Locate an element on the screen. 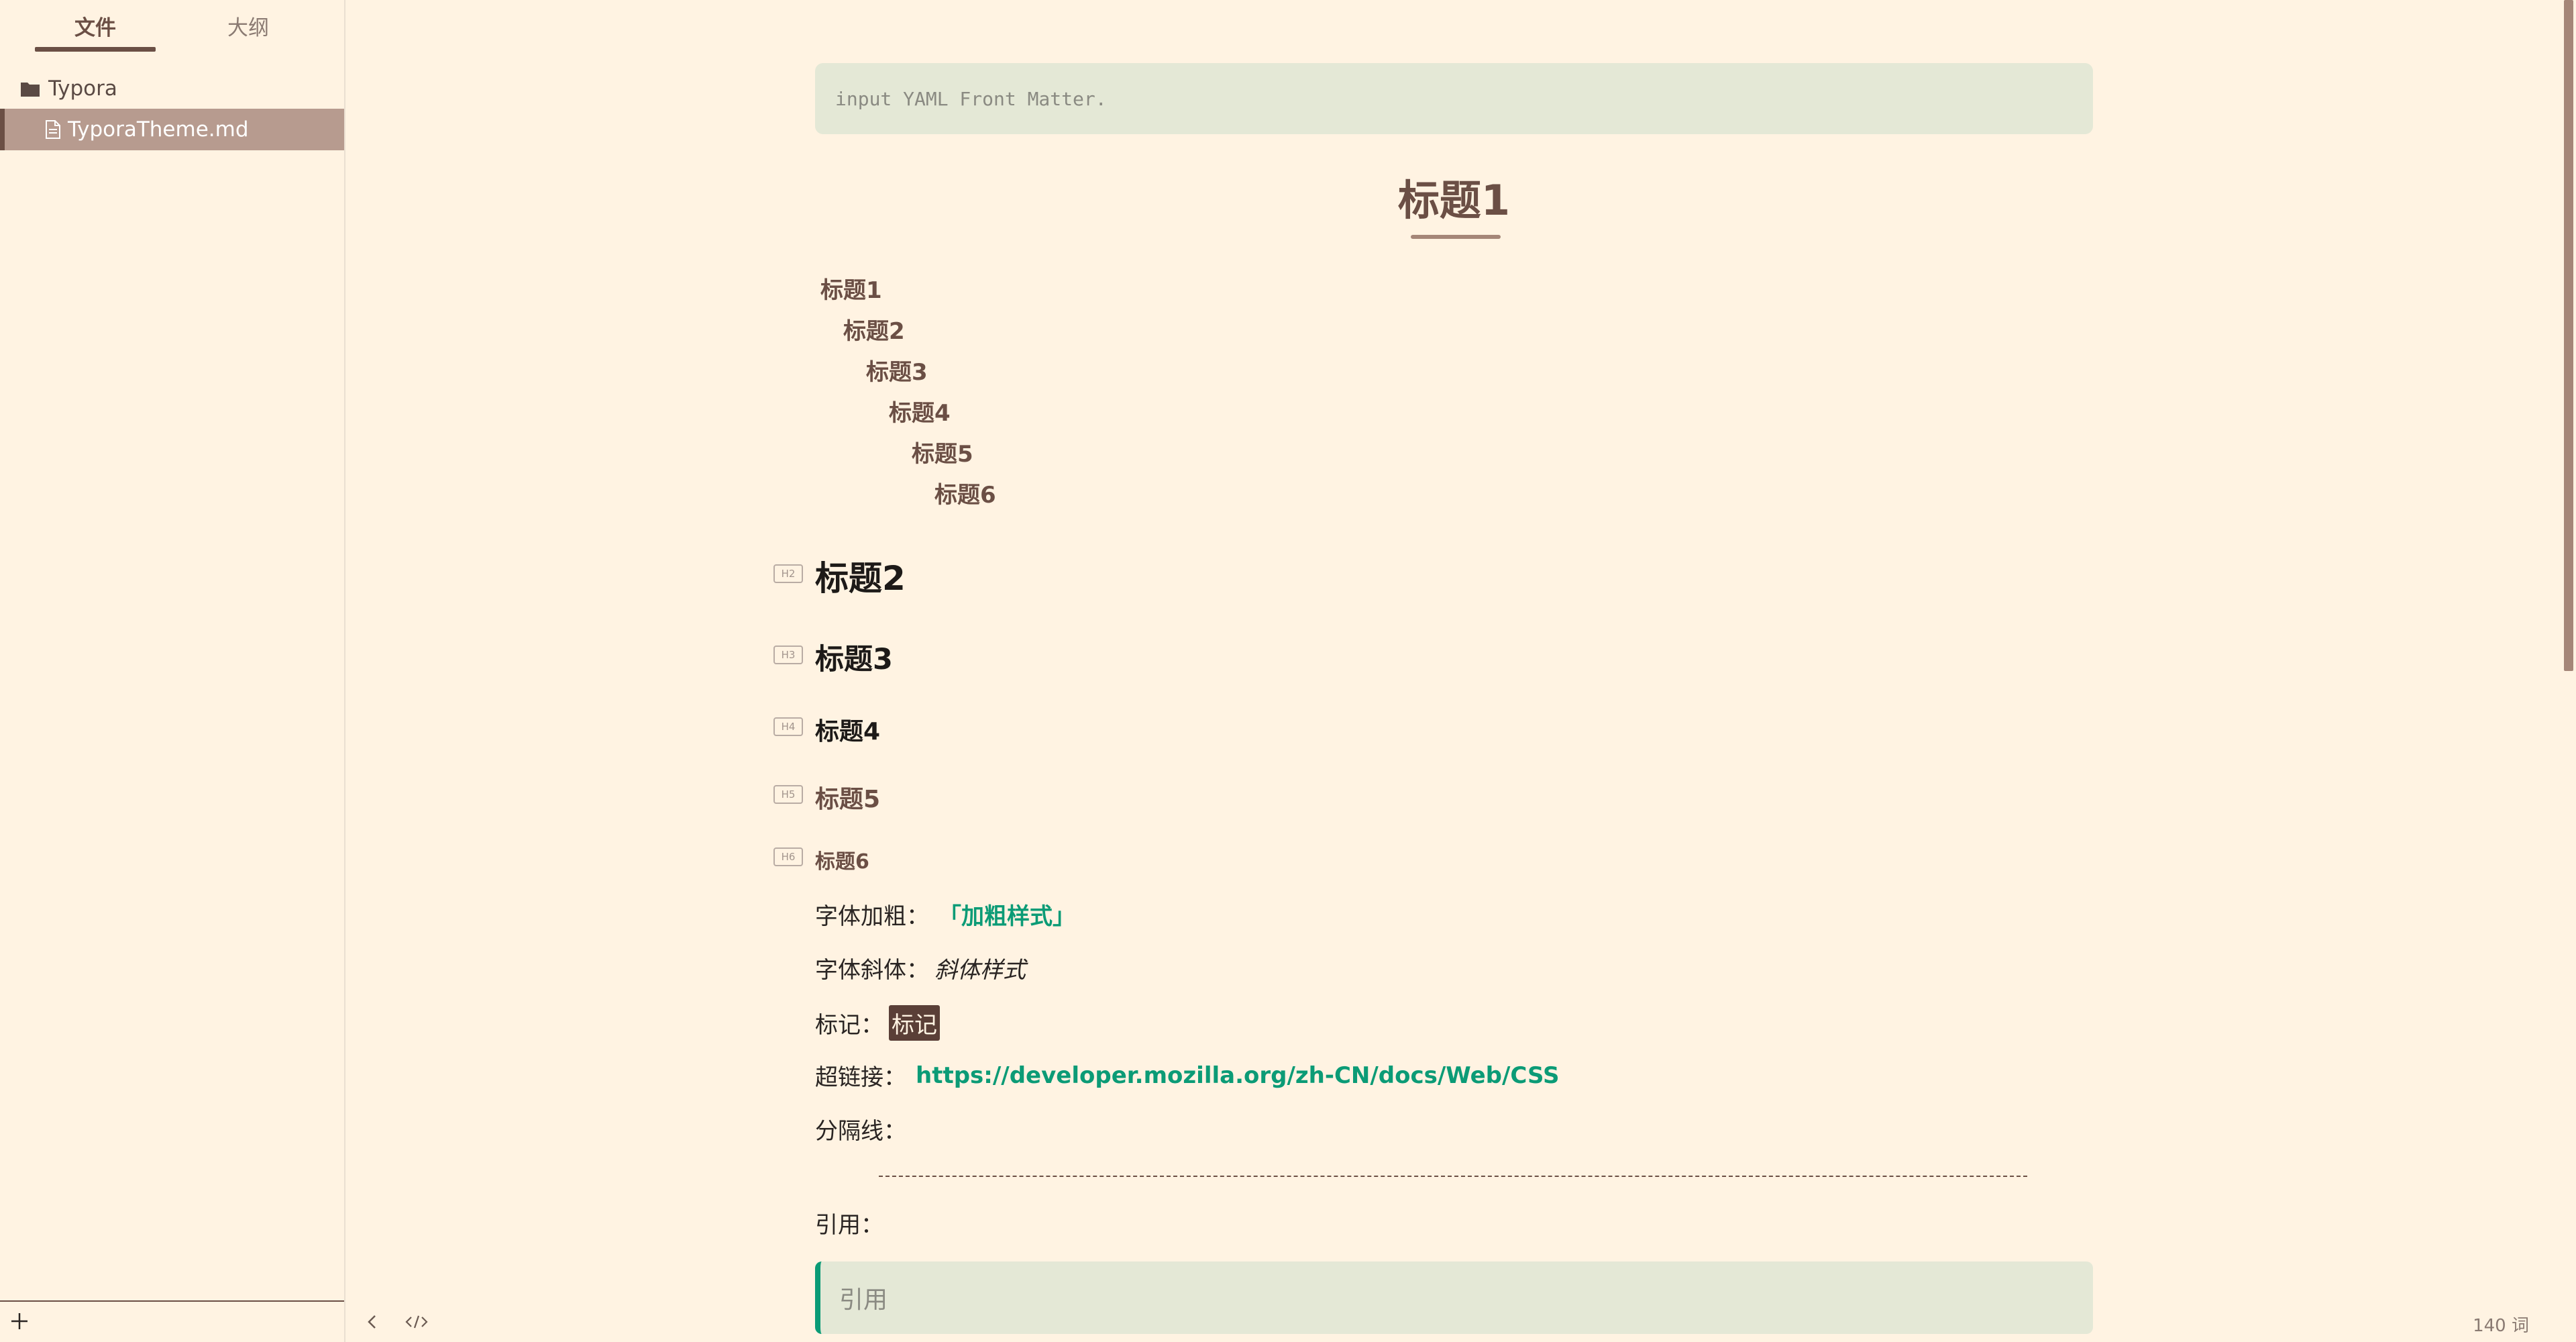  active-tab-indicator is located at coordinates (95, 49).